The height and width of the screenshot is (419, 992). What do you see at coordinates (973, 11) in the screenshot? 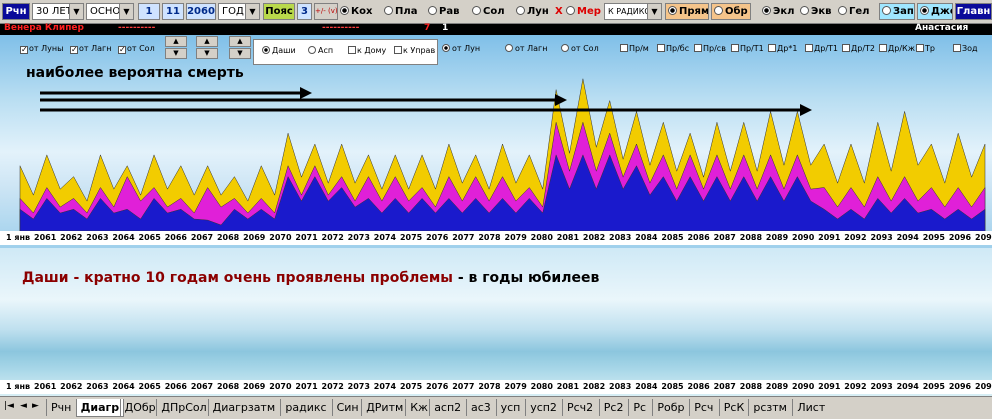
I see `main-button: Главн` at bounding box center [973, 11].